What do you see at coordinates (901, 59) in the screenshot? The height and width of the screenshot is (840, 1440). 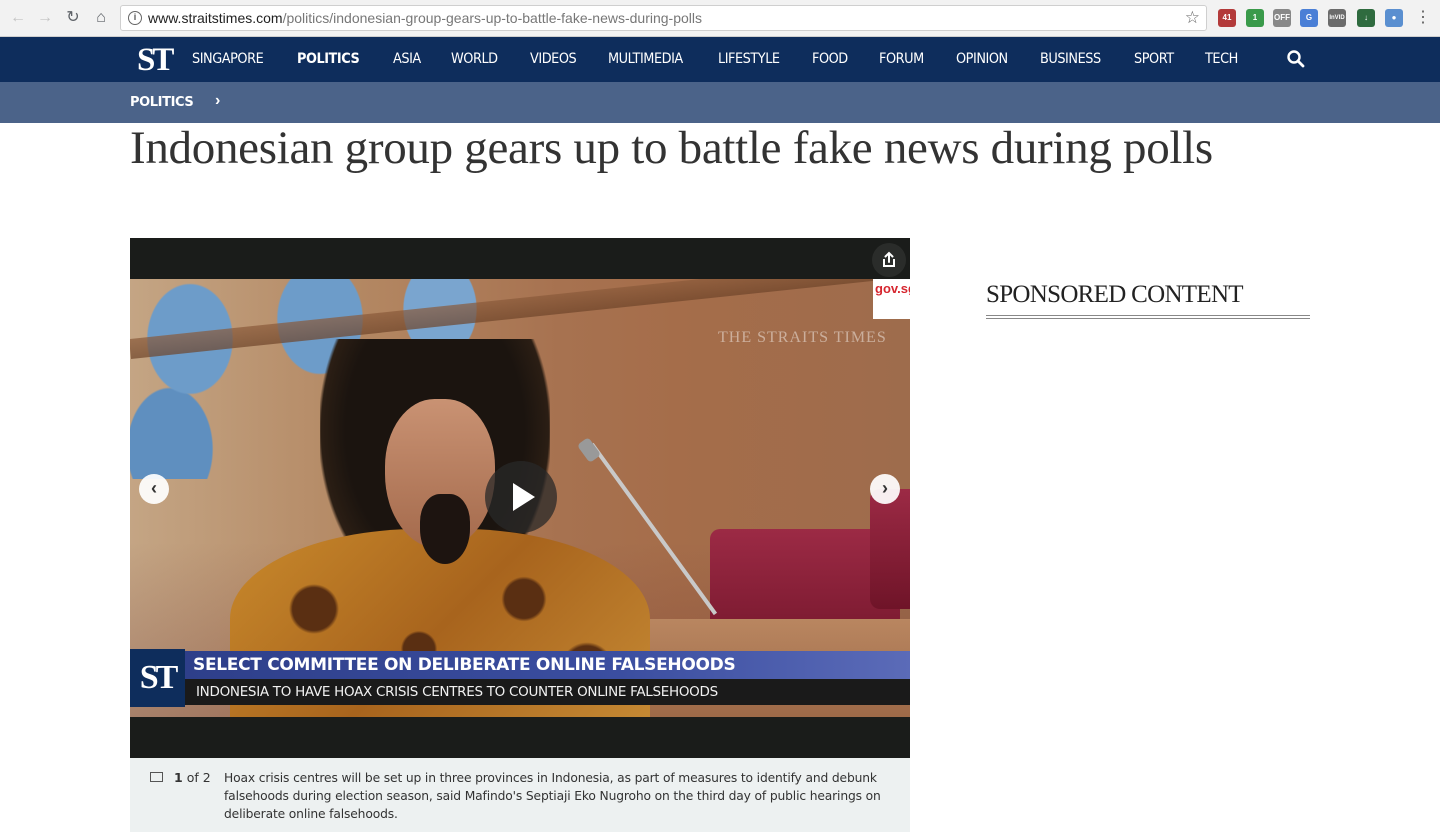 I see `nav-item-forum: FORUM` at bounding box center [901, 59].